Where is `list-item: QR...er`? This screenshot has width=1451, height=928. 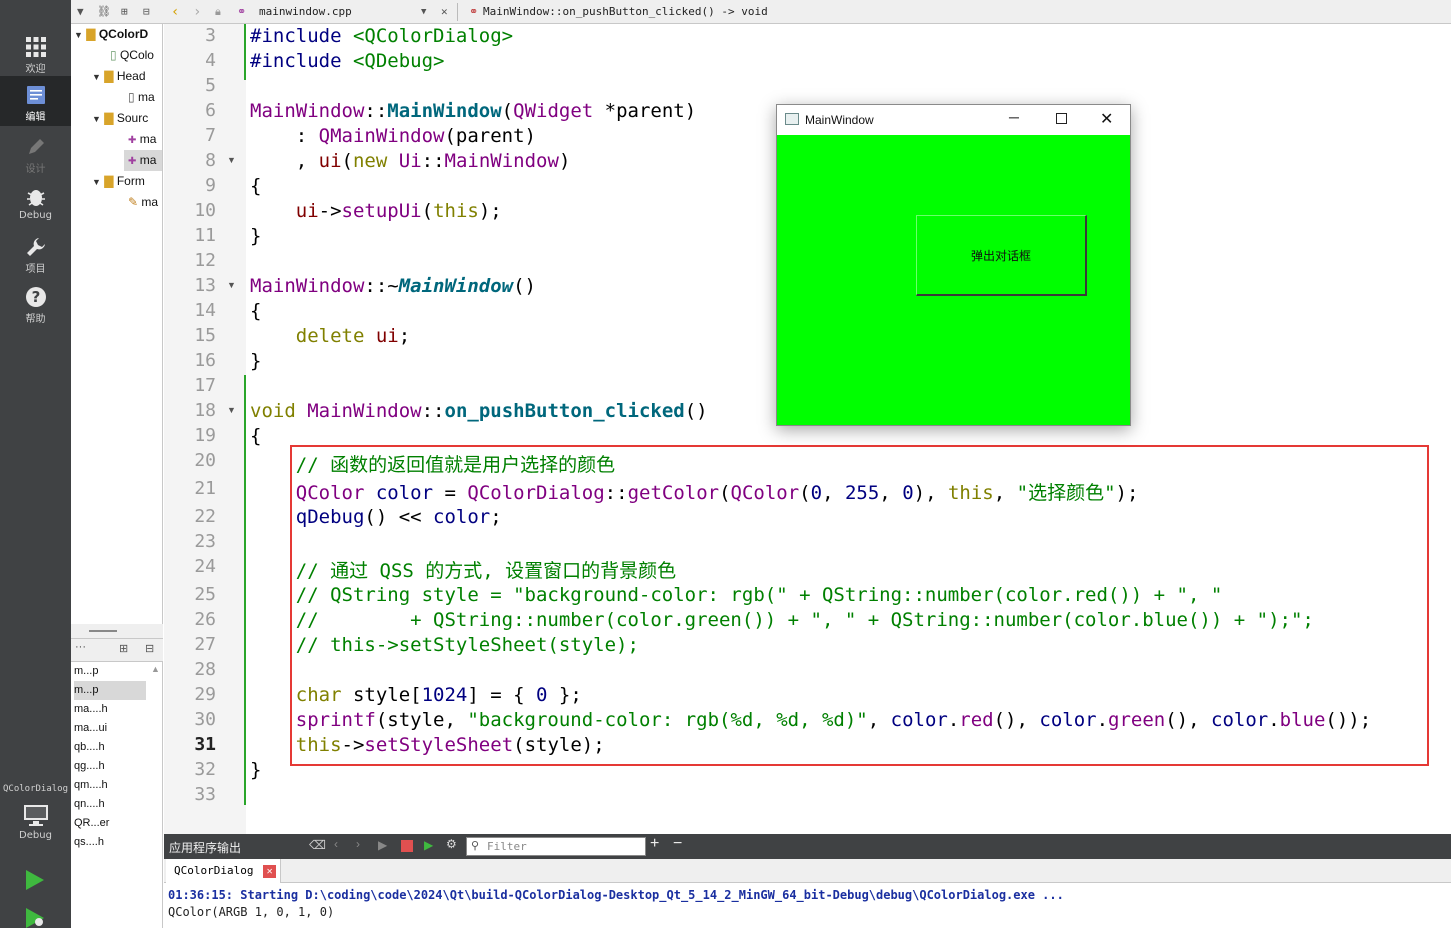 list-item: QR...er is located at coordinates (110, 823).